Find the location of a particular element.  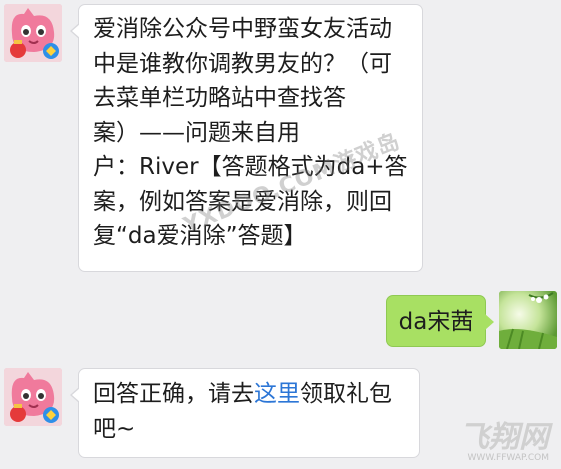

nature-photo-icon is located at coordinates (528, 320).